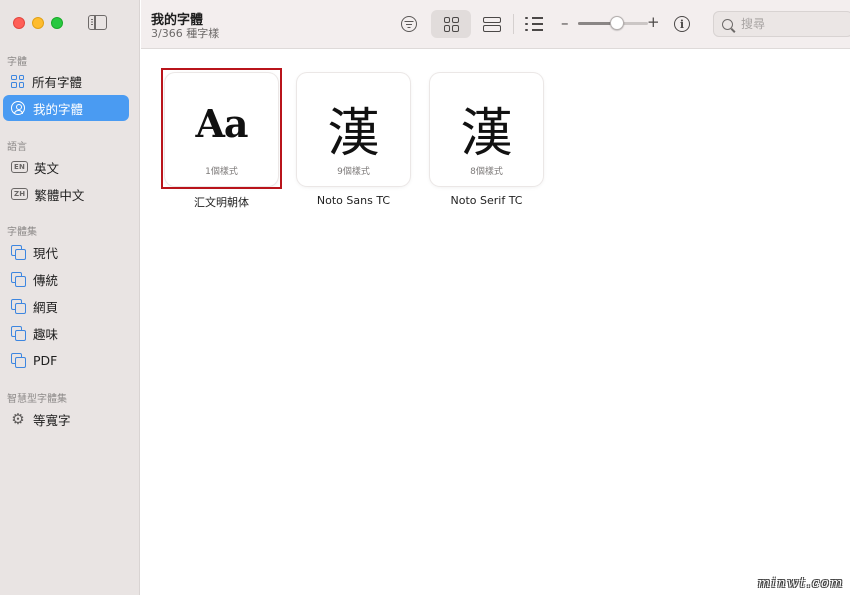  What do you see at coordinates (486, 200) in the screenshot?
I see `font-name-label: Noto Serif TC` at bounding box center [486, 200].